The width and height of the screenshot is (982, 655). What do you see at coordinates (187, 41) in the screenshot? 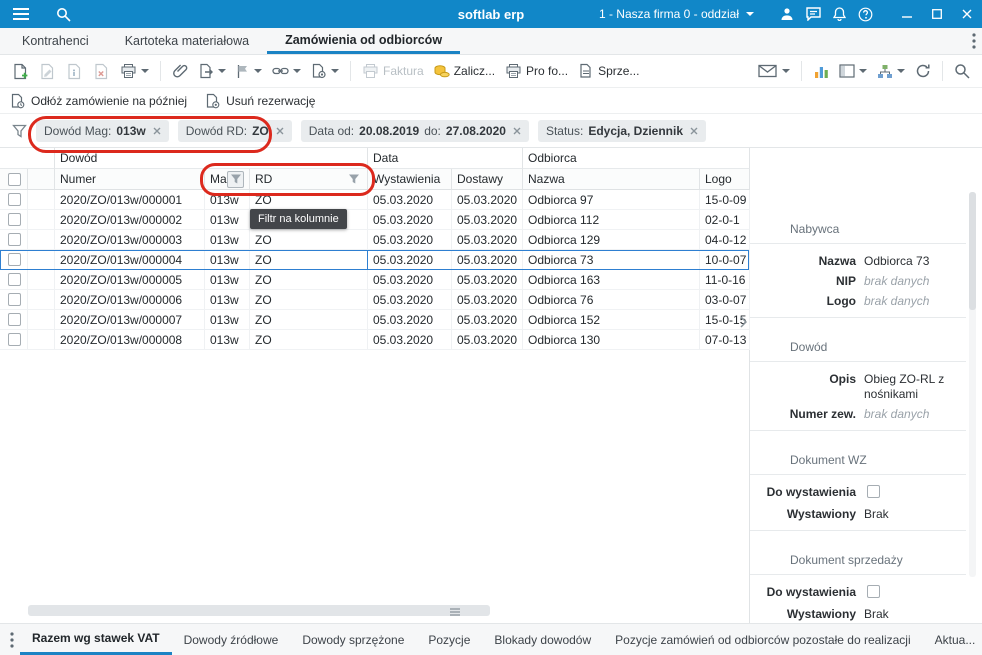
I see `tab-kartoteka-materia-owa: Kartoteka materiałowa` at bounding box center [187, 41].